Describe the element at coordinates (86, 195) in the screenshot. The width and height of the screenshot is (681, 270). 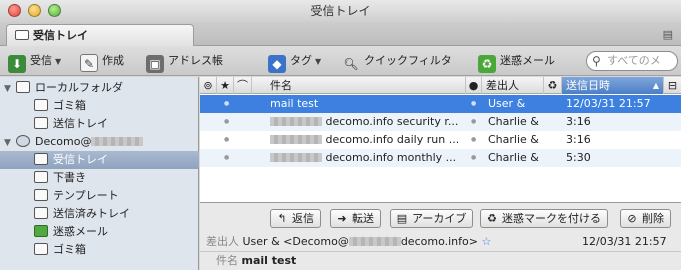
I see `folder-label: テンプレート` at that location.